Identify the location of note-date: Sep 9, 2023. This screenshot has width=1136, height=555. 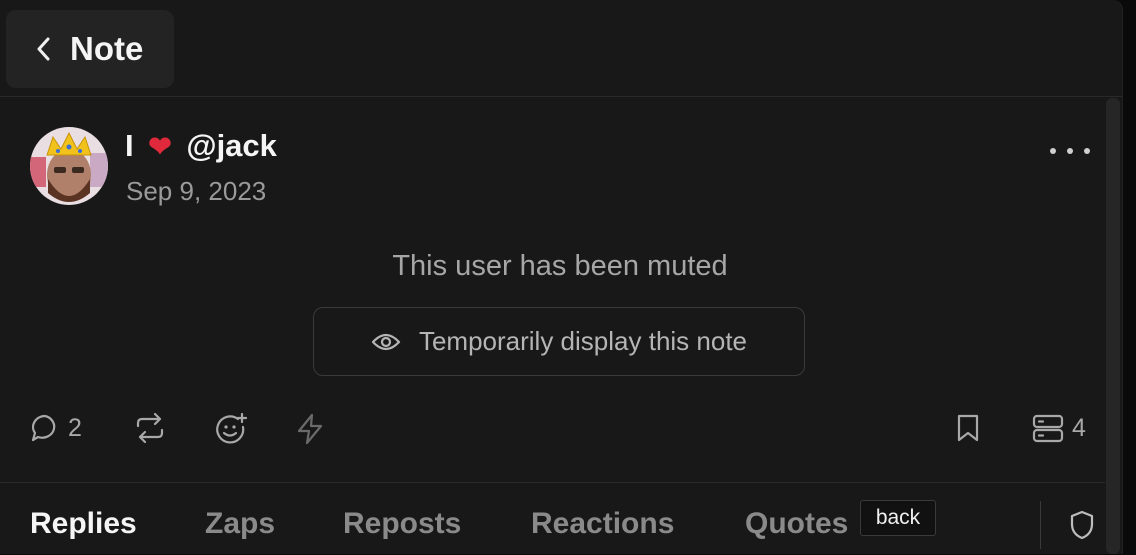
(196, 191).